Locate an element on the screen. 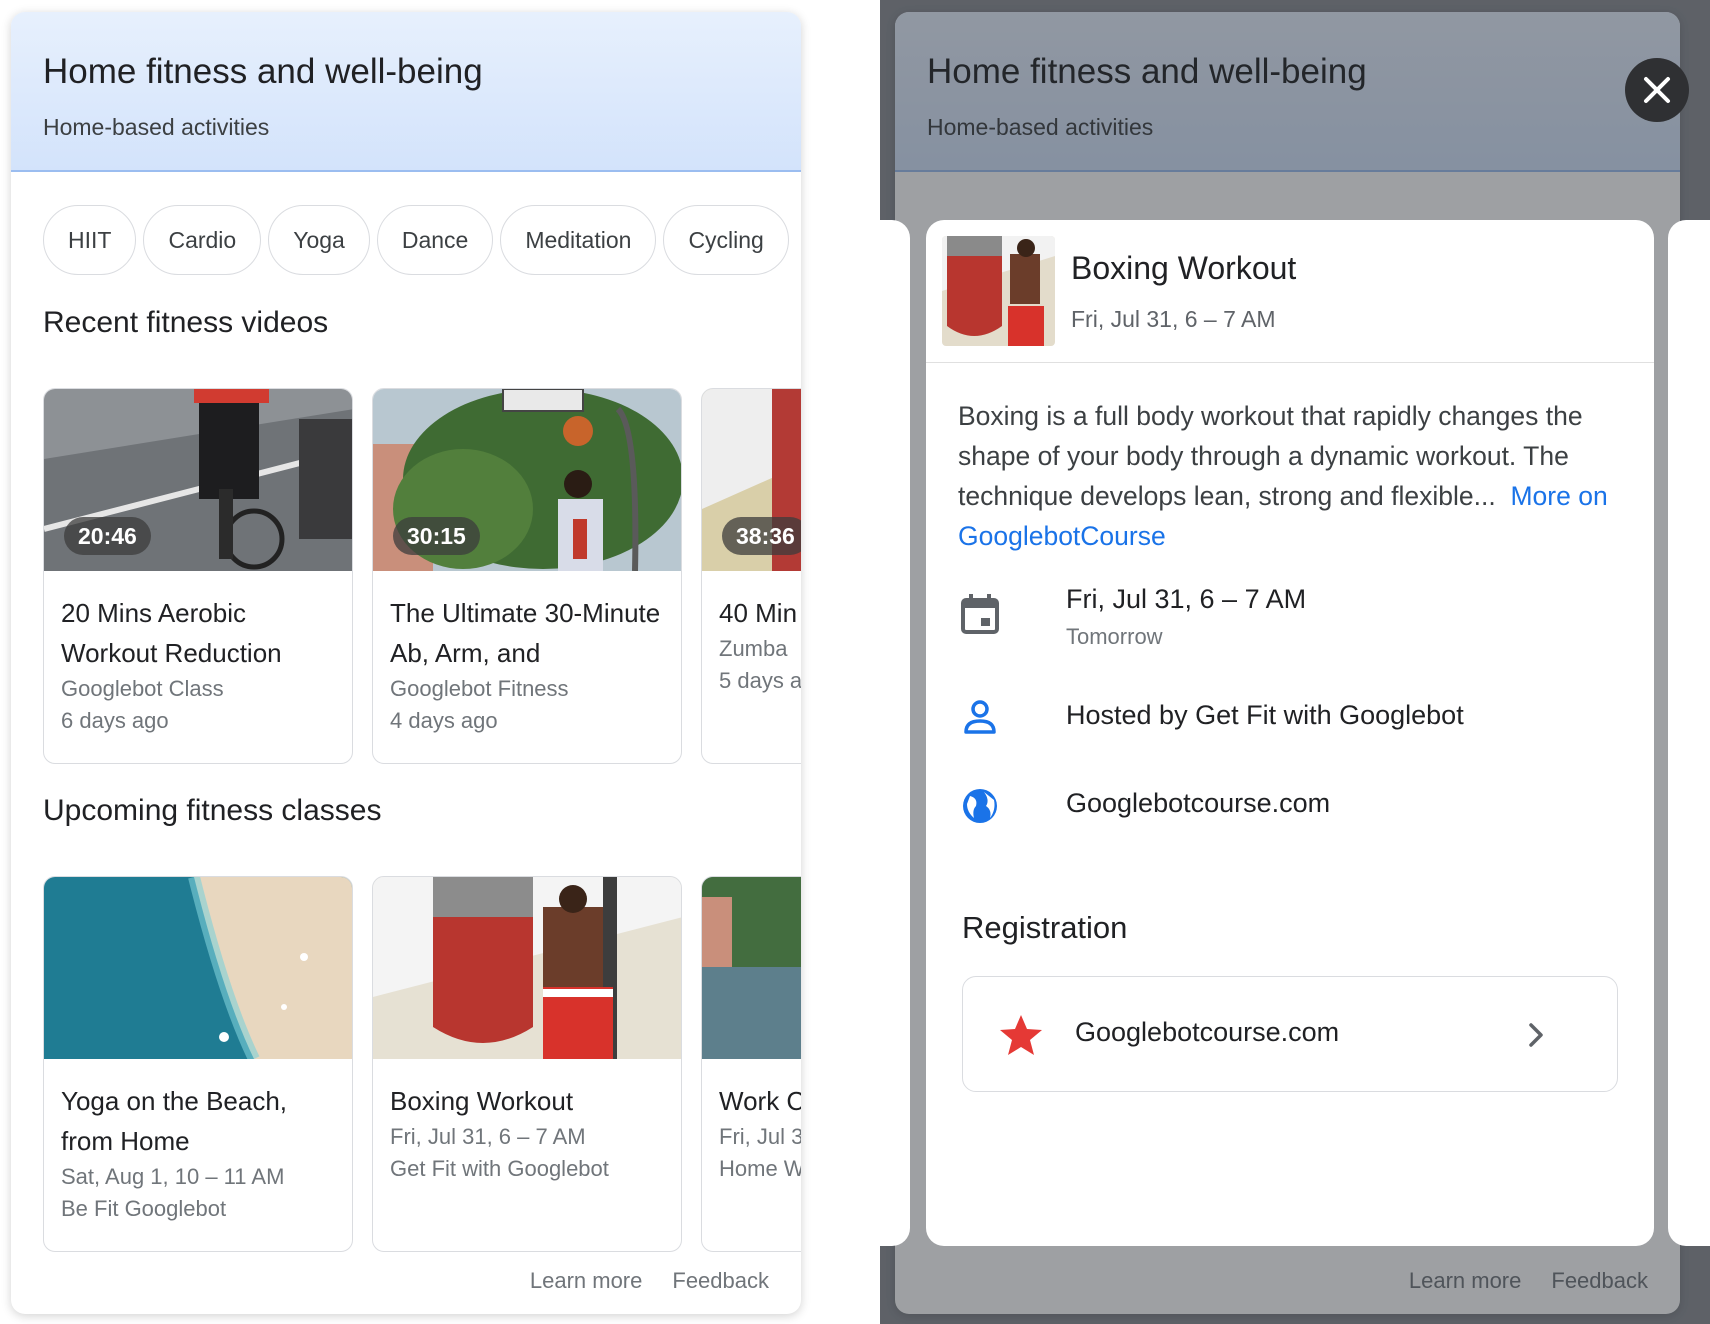 Image resolution: width=1710 pixels, height=1324 pixels. video-duration: 20:46 is located at coordinates (107, 536).